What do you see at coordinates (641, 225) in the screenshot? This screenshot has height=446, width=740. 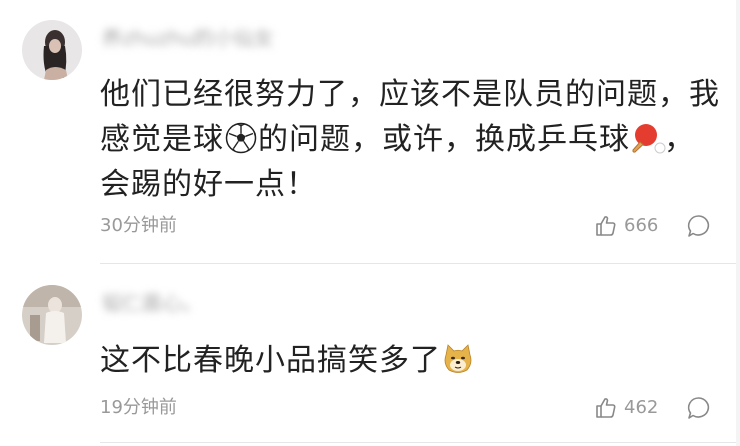 I see `like-count: 666` at bounding box center [641, 225].